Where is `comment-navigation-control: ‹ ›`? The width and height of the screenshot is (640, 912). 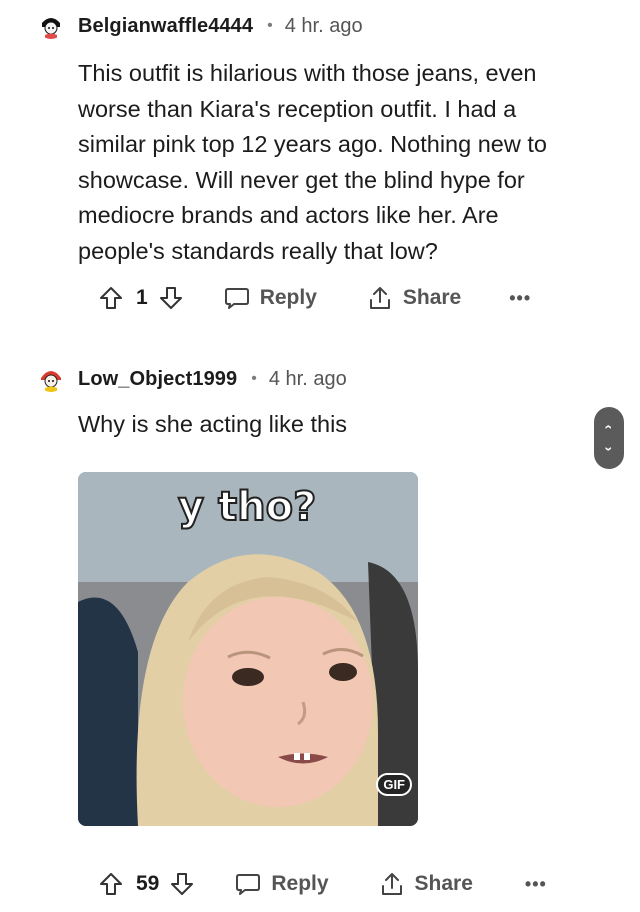
comment-navigation-control: ‹ › is located at coordinates (609, 438).